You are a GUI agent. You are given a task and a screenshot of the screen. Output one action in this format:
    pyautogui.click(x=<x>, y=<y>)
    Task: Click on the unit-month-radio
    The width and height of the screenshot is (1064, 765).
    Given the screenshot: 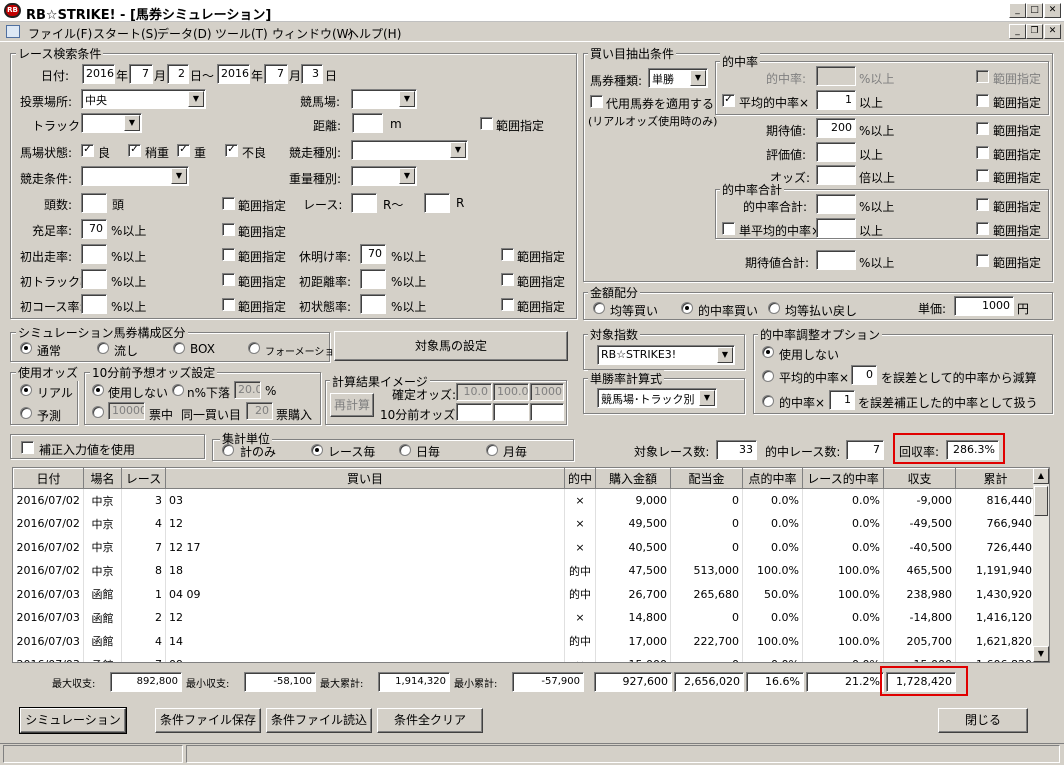 What is the action you would take?
    pyautogui.click(x=492, y=450)
    